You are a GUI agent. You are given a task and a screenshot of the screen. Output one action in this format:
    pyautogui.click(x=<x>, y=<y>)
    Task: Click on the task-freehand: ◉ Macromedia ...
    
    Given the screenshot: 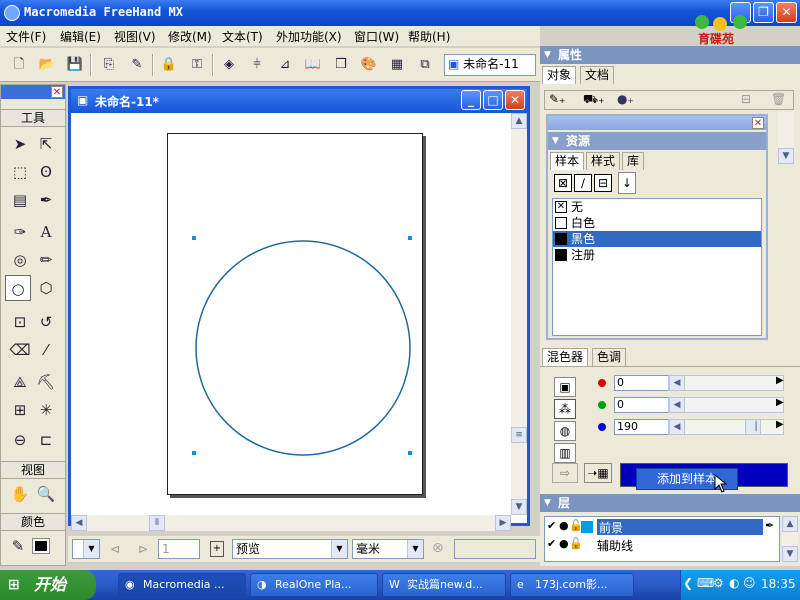 What is the action you would take?
    pyautogui.click(x=182, y=585)
    